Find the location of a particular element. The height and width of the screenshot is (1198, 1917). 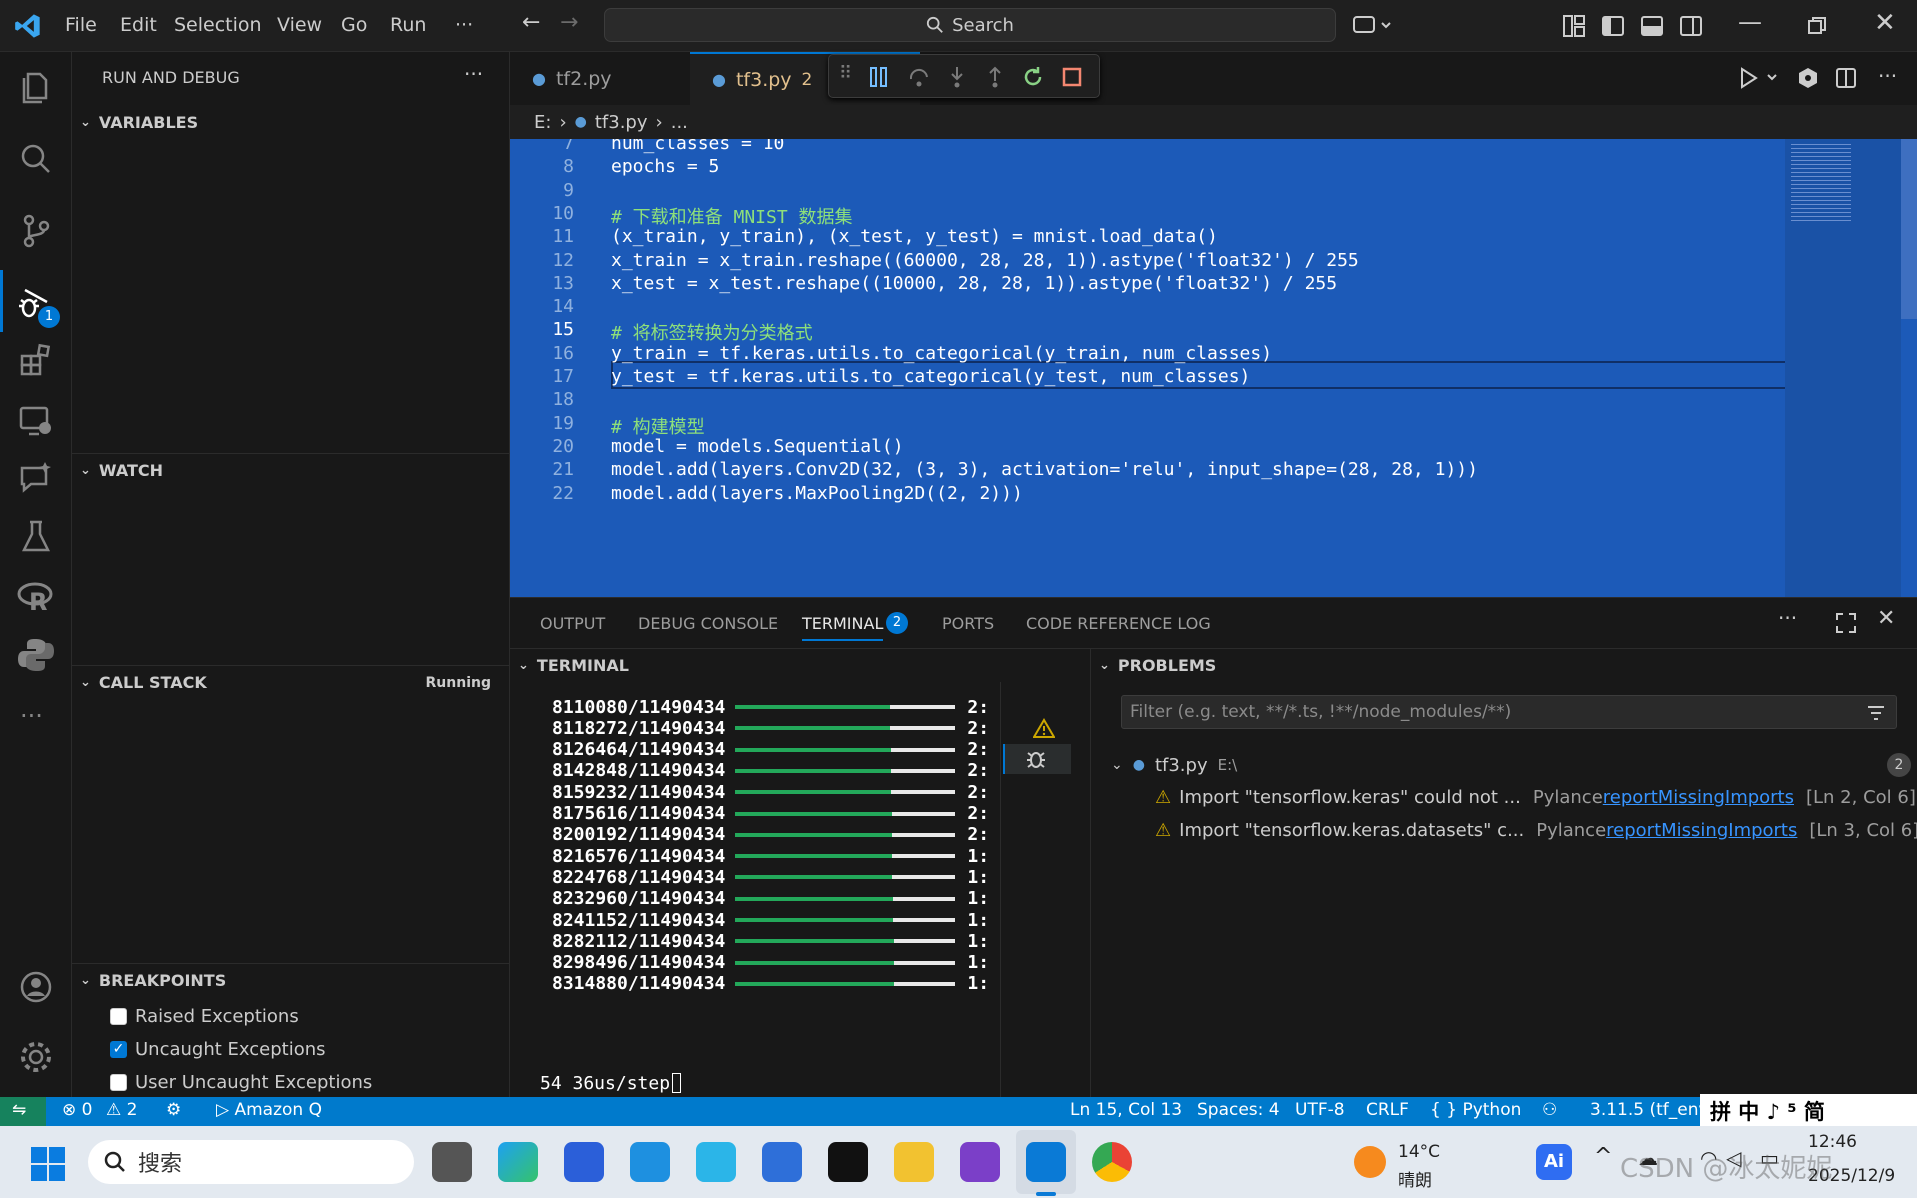

step-out-icon is located at coordinates (995, 77).